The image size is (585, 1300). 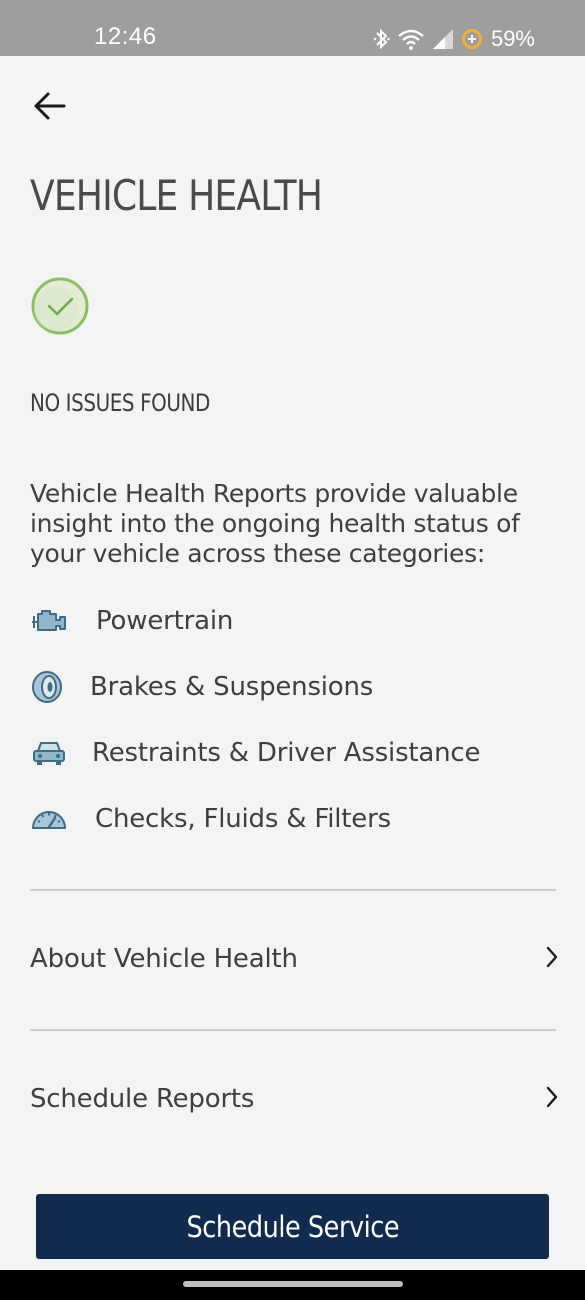 I want to click on schedule-reports-label: Schedule Reports, so click(x=142, y=1099).